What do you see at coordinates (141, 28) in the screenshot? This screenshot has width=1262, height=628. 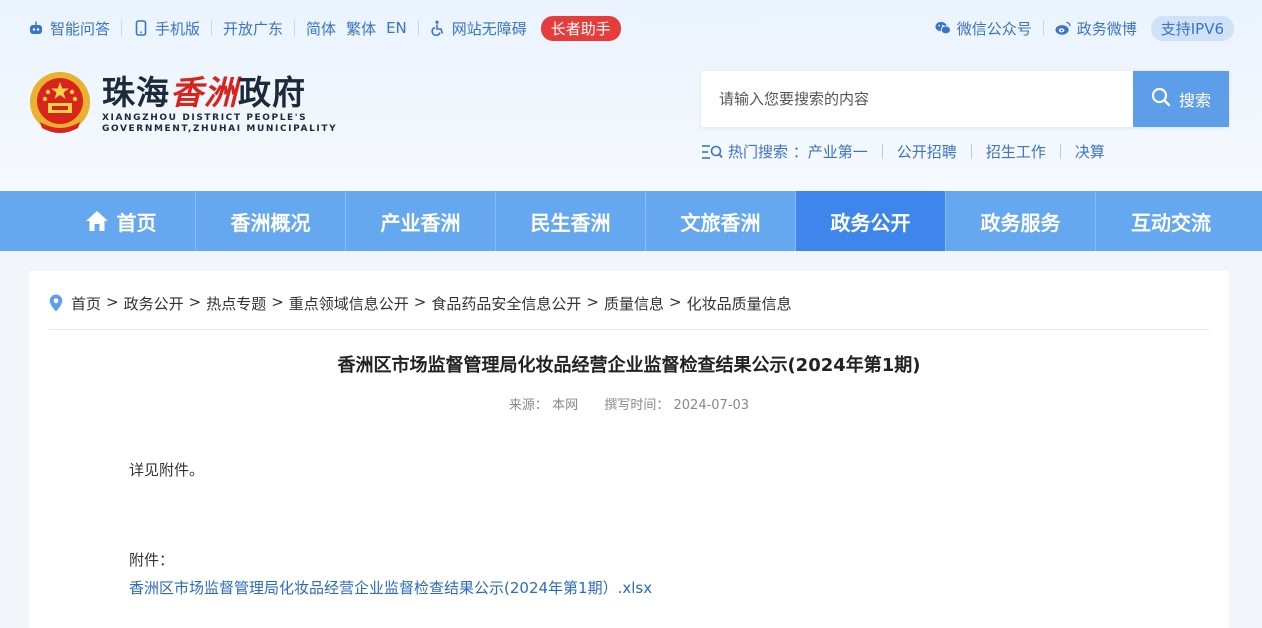 I see `phone-icon` at bounding box center [141, 28].